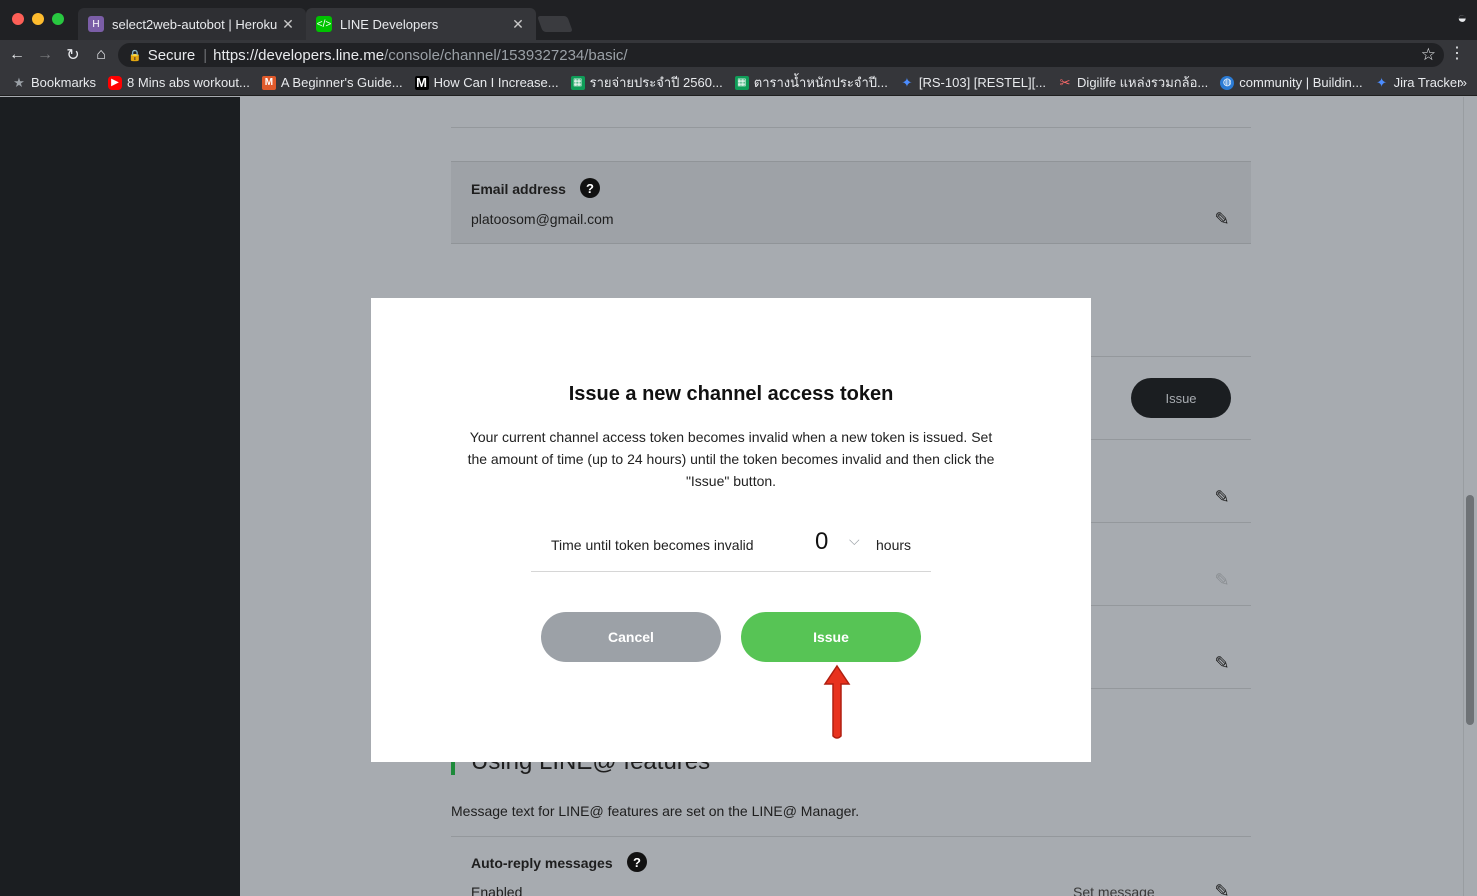 The height and width of the screenshot is (896, 1477). What do you see at coordinates (631, 637) in the screenshot?
I see `cancel-button: Cancel` at bounding box center [631, 637].